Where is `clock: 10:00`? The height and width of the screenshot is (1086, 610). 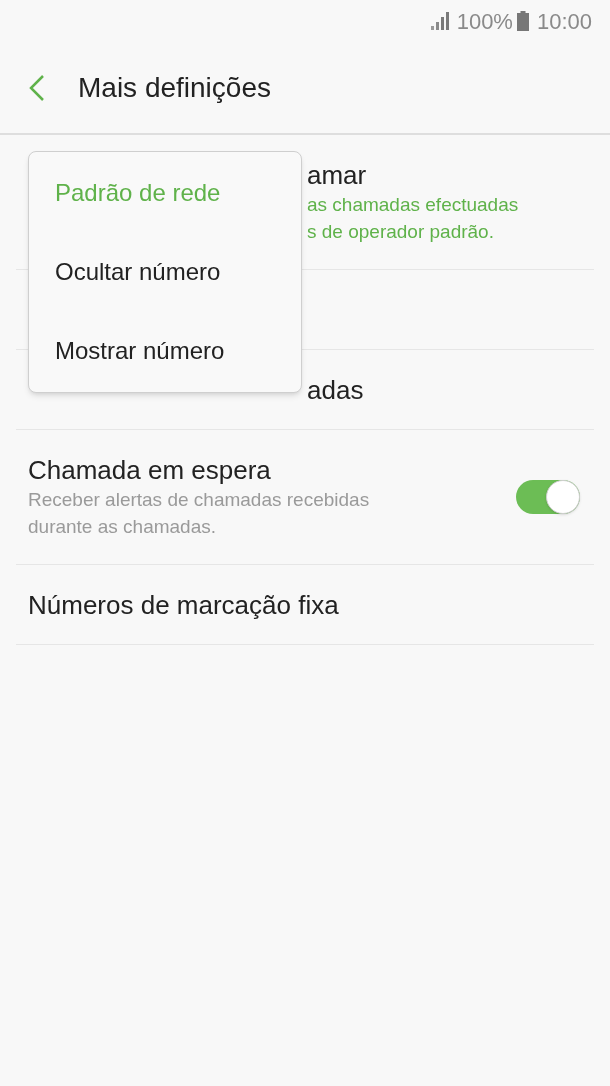
clock: 10:00 is located at coordinates (564, 21).